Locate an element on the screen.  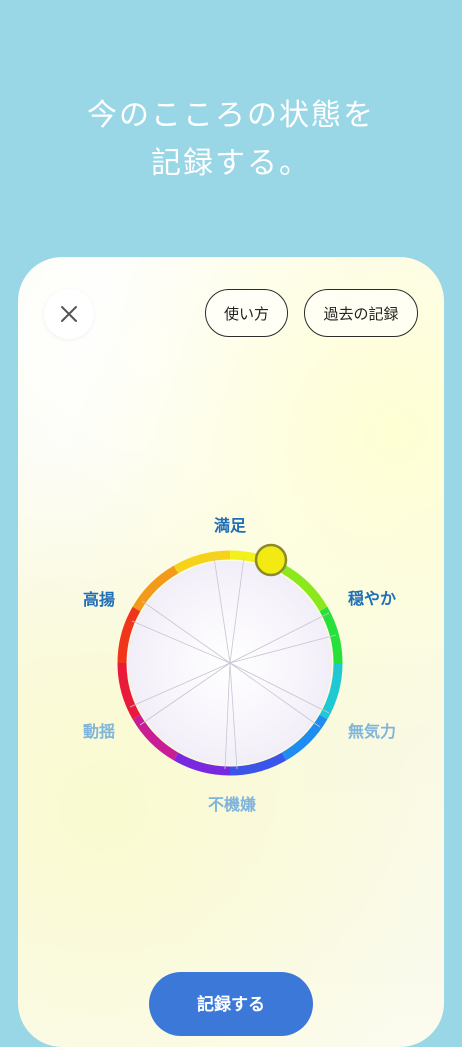
mood-wheel-graphic is located at coordinates (230, 659).